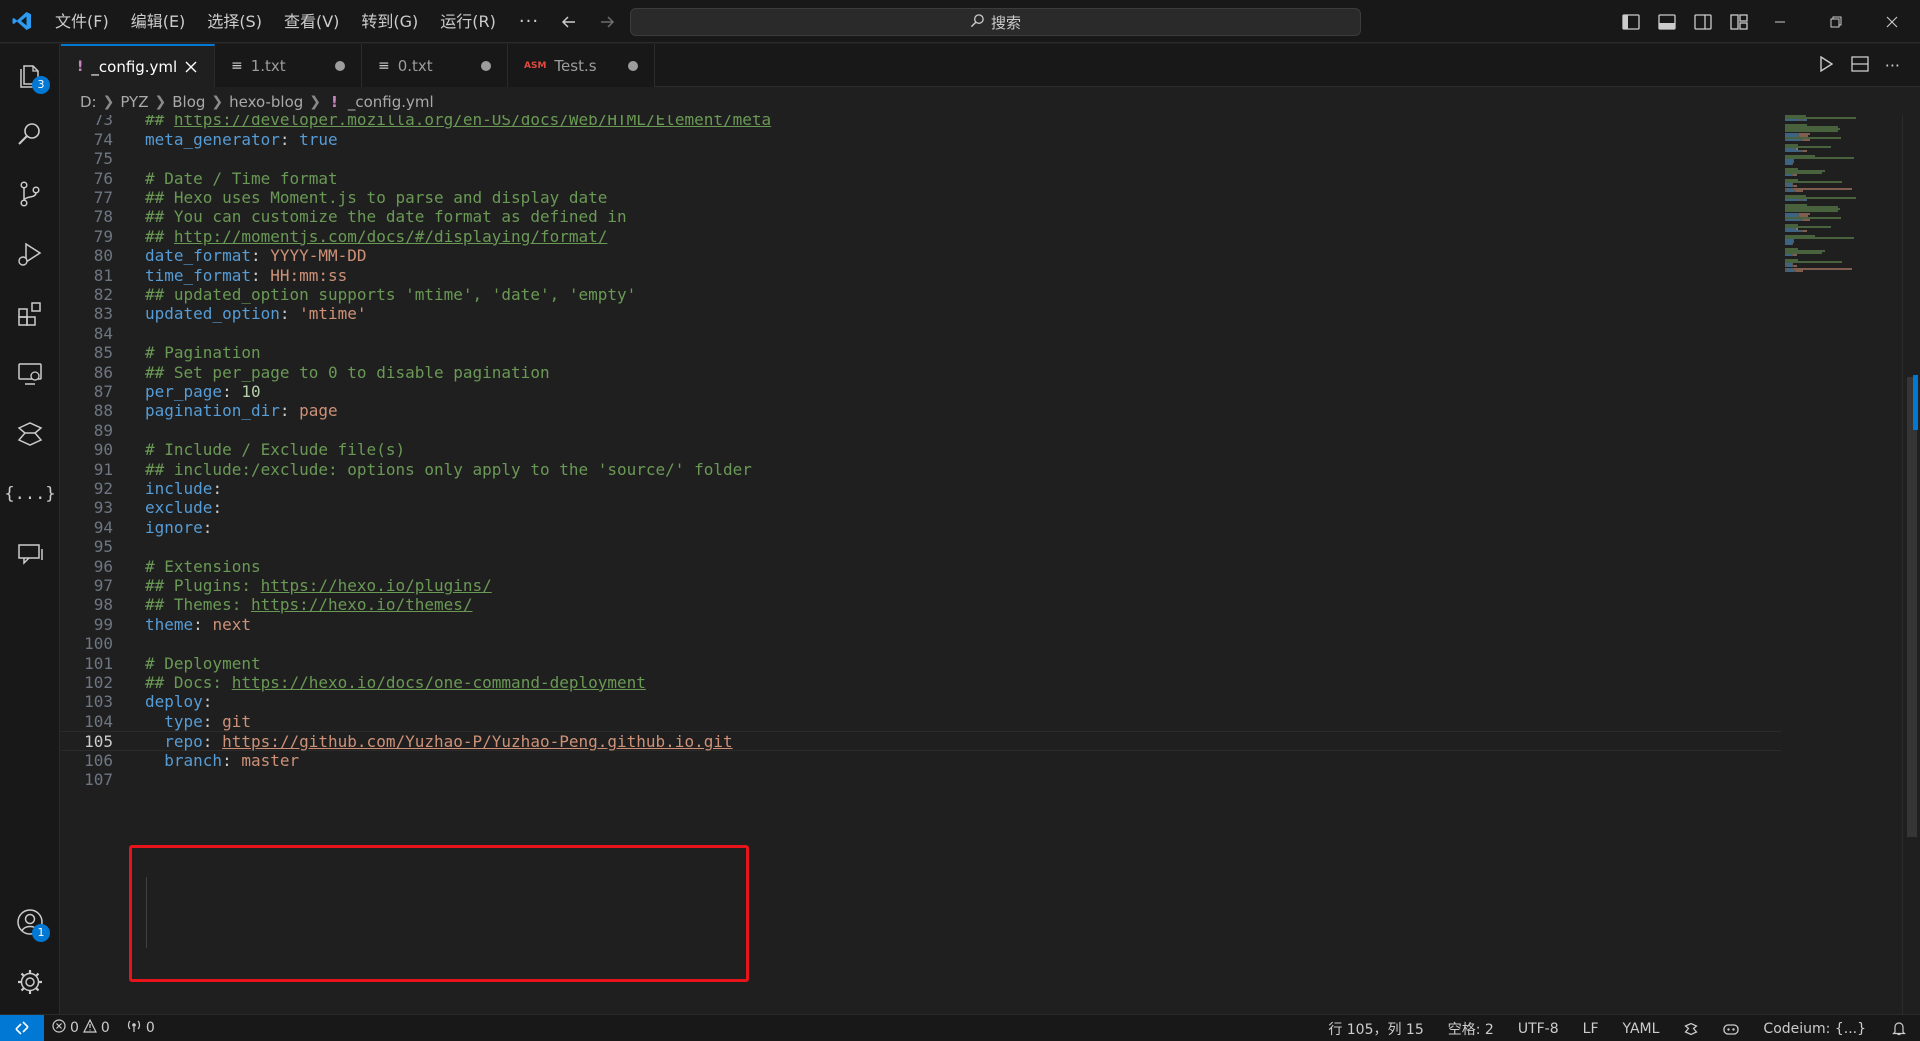  I want to click on settings-gear-icon, so click(30, 982).